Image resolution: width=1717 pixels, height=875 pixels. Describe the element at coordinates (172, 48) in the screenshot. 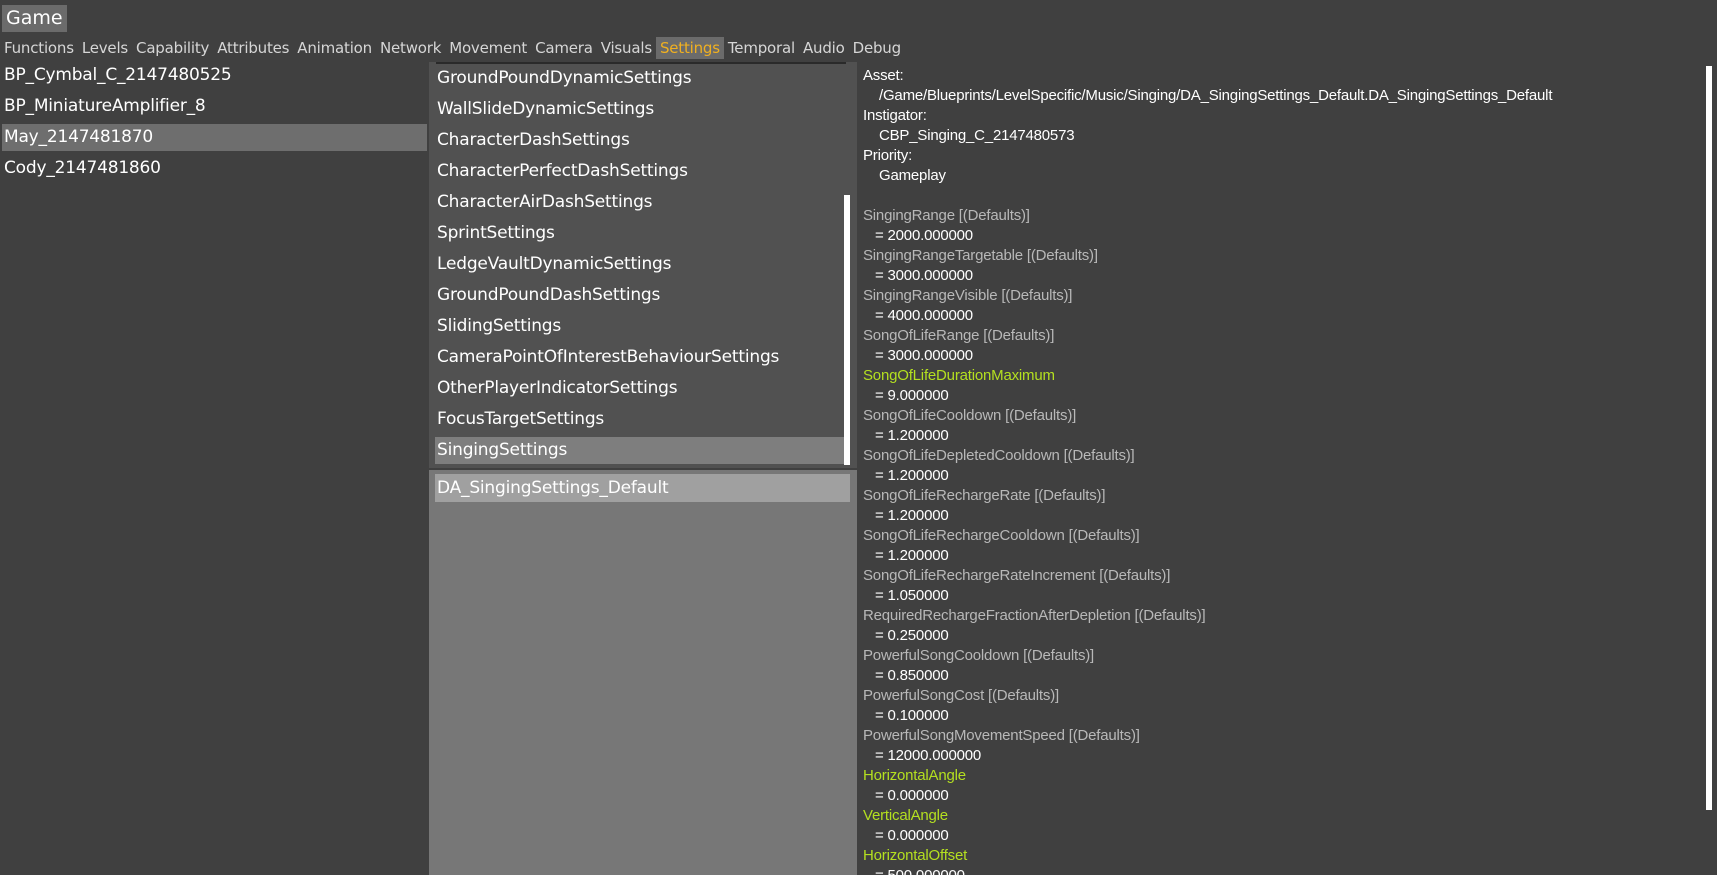

I see `tab-capability: Capability` at that location.